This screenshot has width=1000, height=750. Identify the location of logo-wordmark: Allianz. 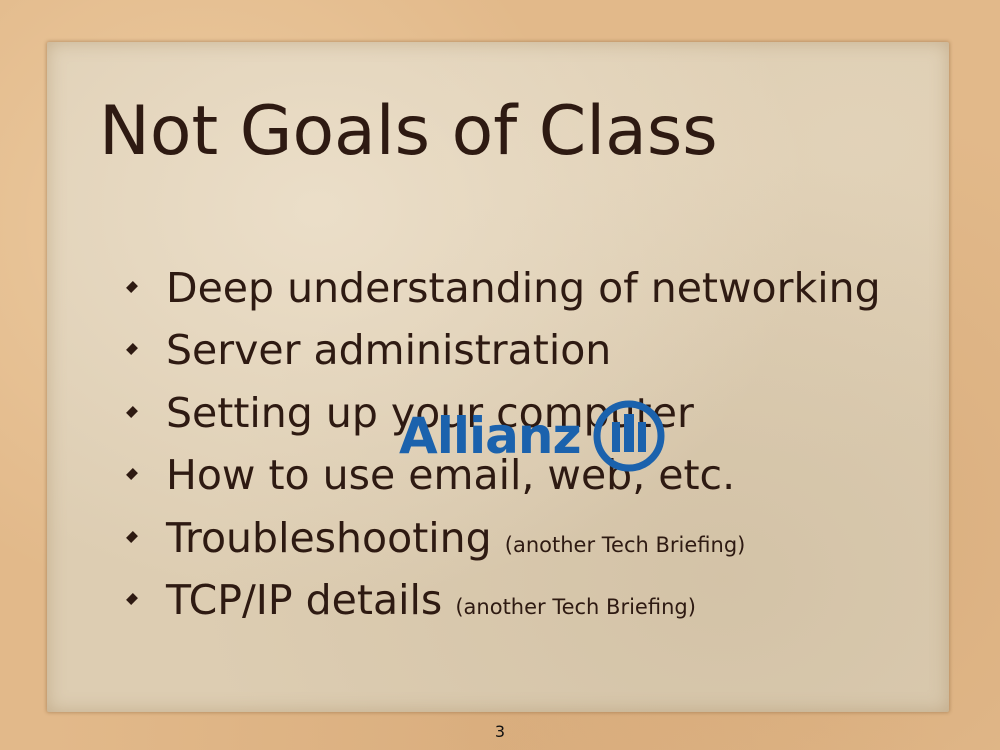
(490, 436).